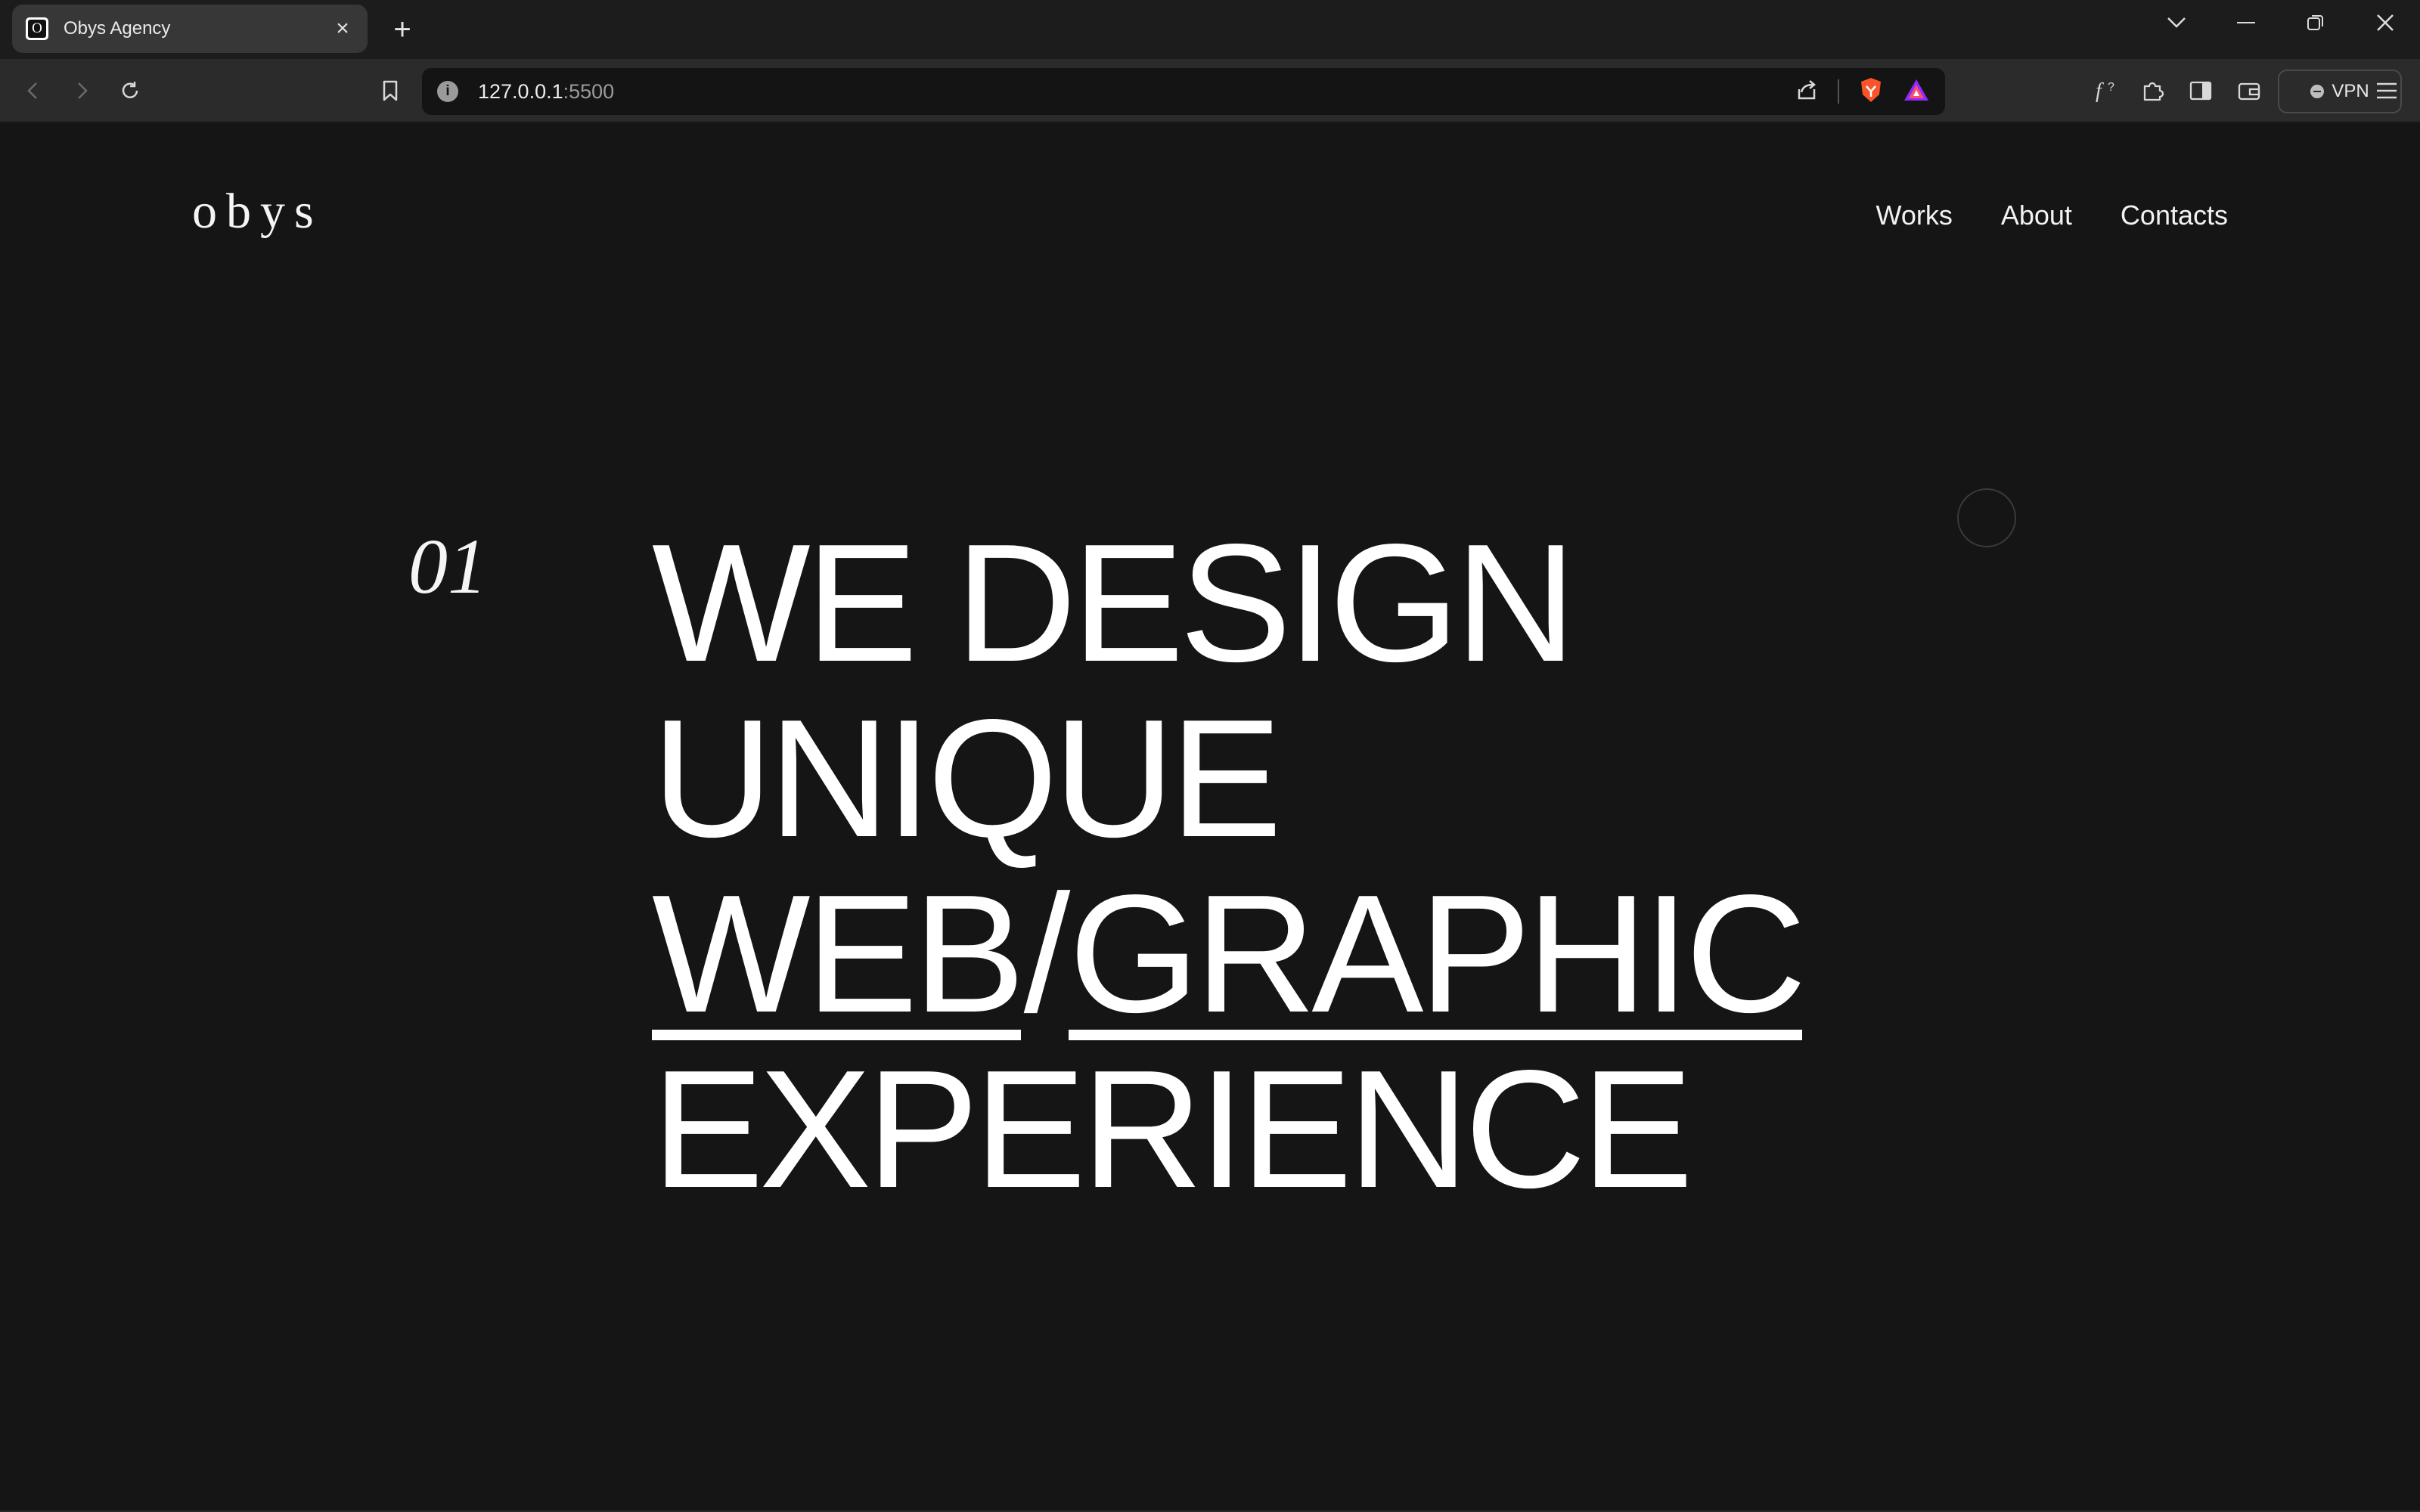 The image size is (2420, 1512). I want to click on bookmark-icon, so click(390, 91).